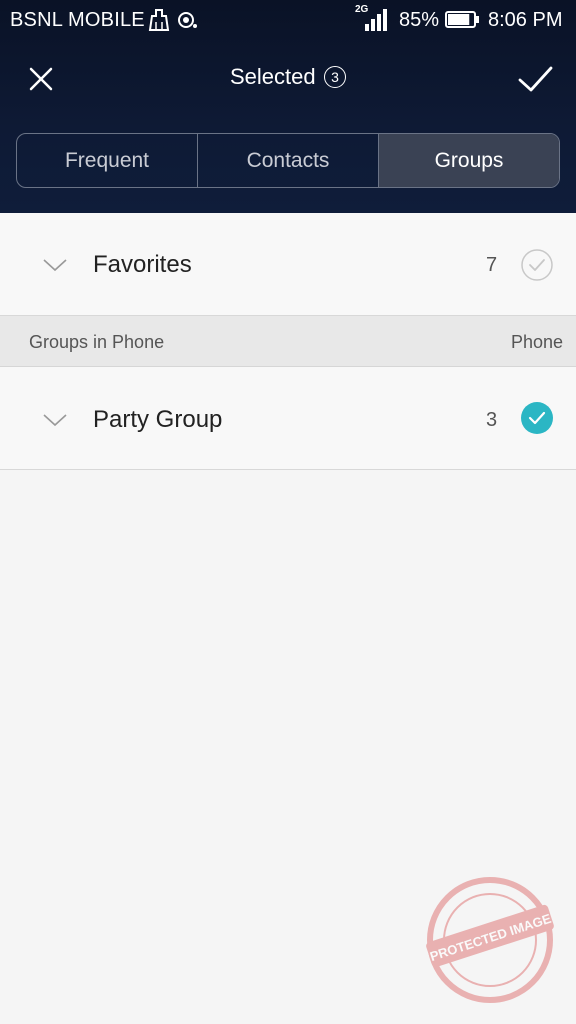  I want to click on watermark-stamp: PROTECTED IMAGE, so click(490, 940).